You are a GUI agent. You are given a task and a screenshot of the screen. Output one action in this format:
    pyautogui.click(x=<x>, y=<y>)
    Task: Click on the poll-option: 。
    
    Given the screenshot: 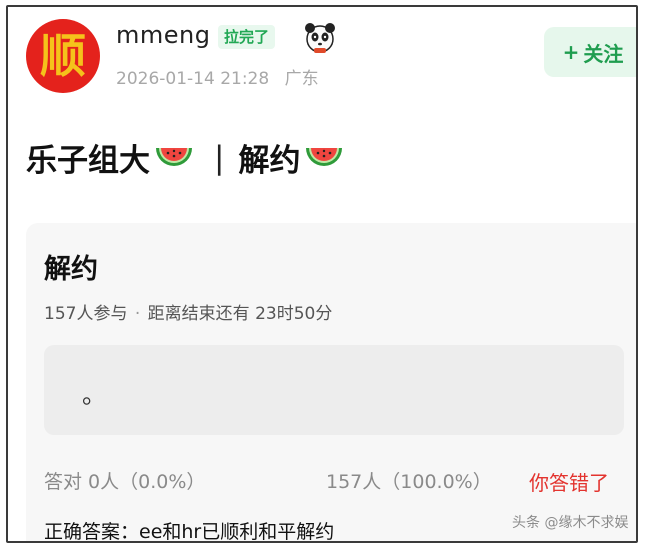 What is the action you would take?
    pyautogui.click(x=334, y=390)
    